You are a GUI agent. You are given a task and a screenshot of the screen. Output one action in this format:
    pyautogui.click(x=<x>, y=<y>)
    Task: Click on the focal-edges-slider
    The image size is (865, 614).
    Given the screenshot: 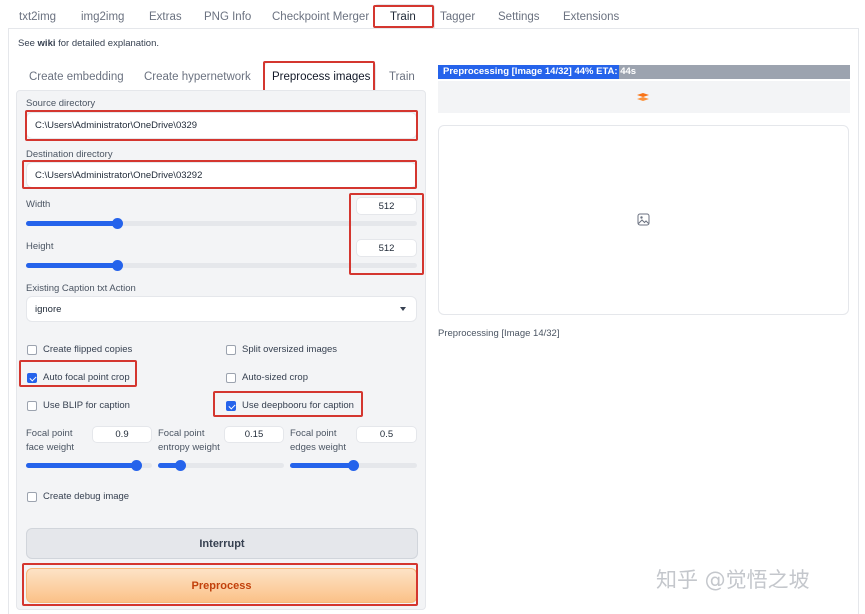 What is the action you would take?
    pyautogui.click(x=353, y=465)
    